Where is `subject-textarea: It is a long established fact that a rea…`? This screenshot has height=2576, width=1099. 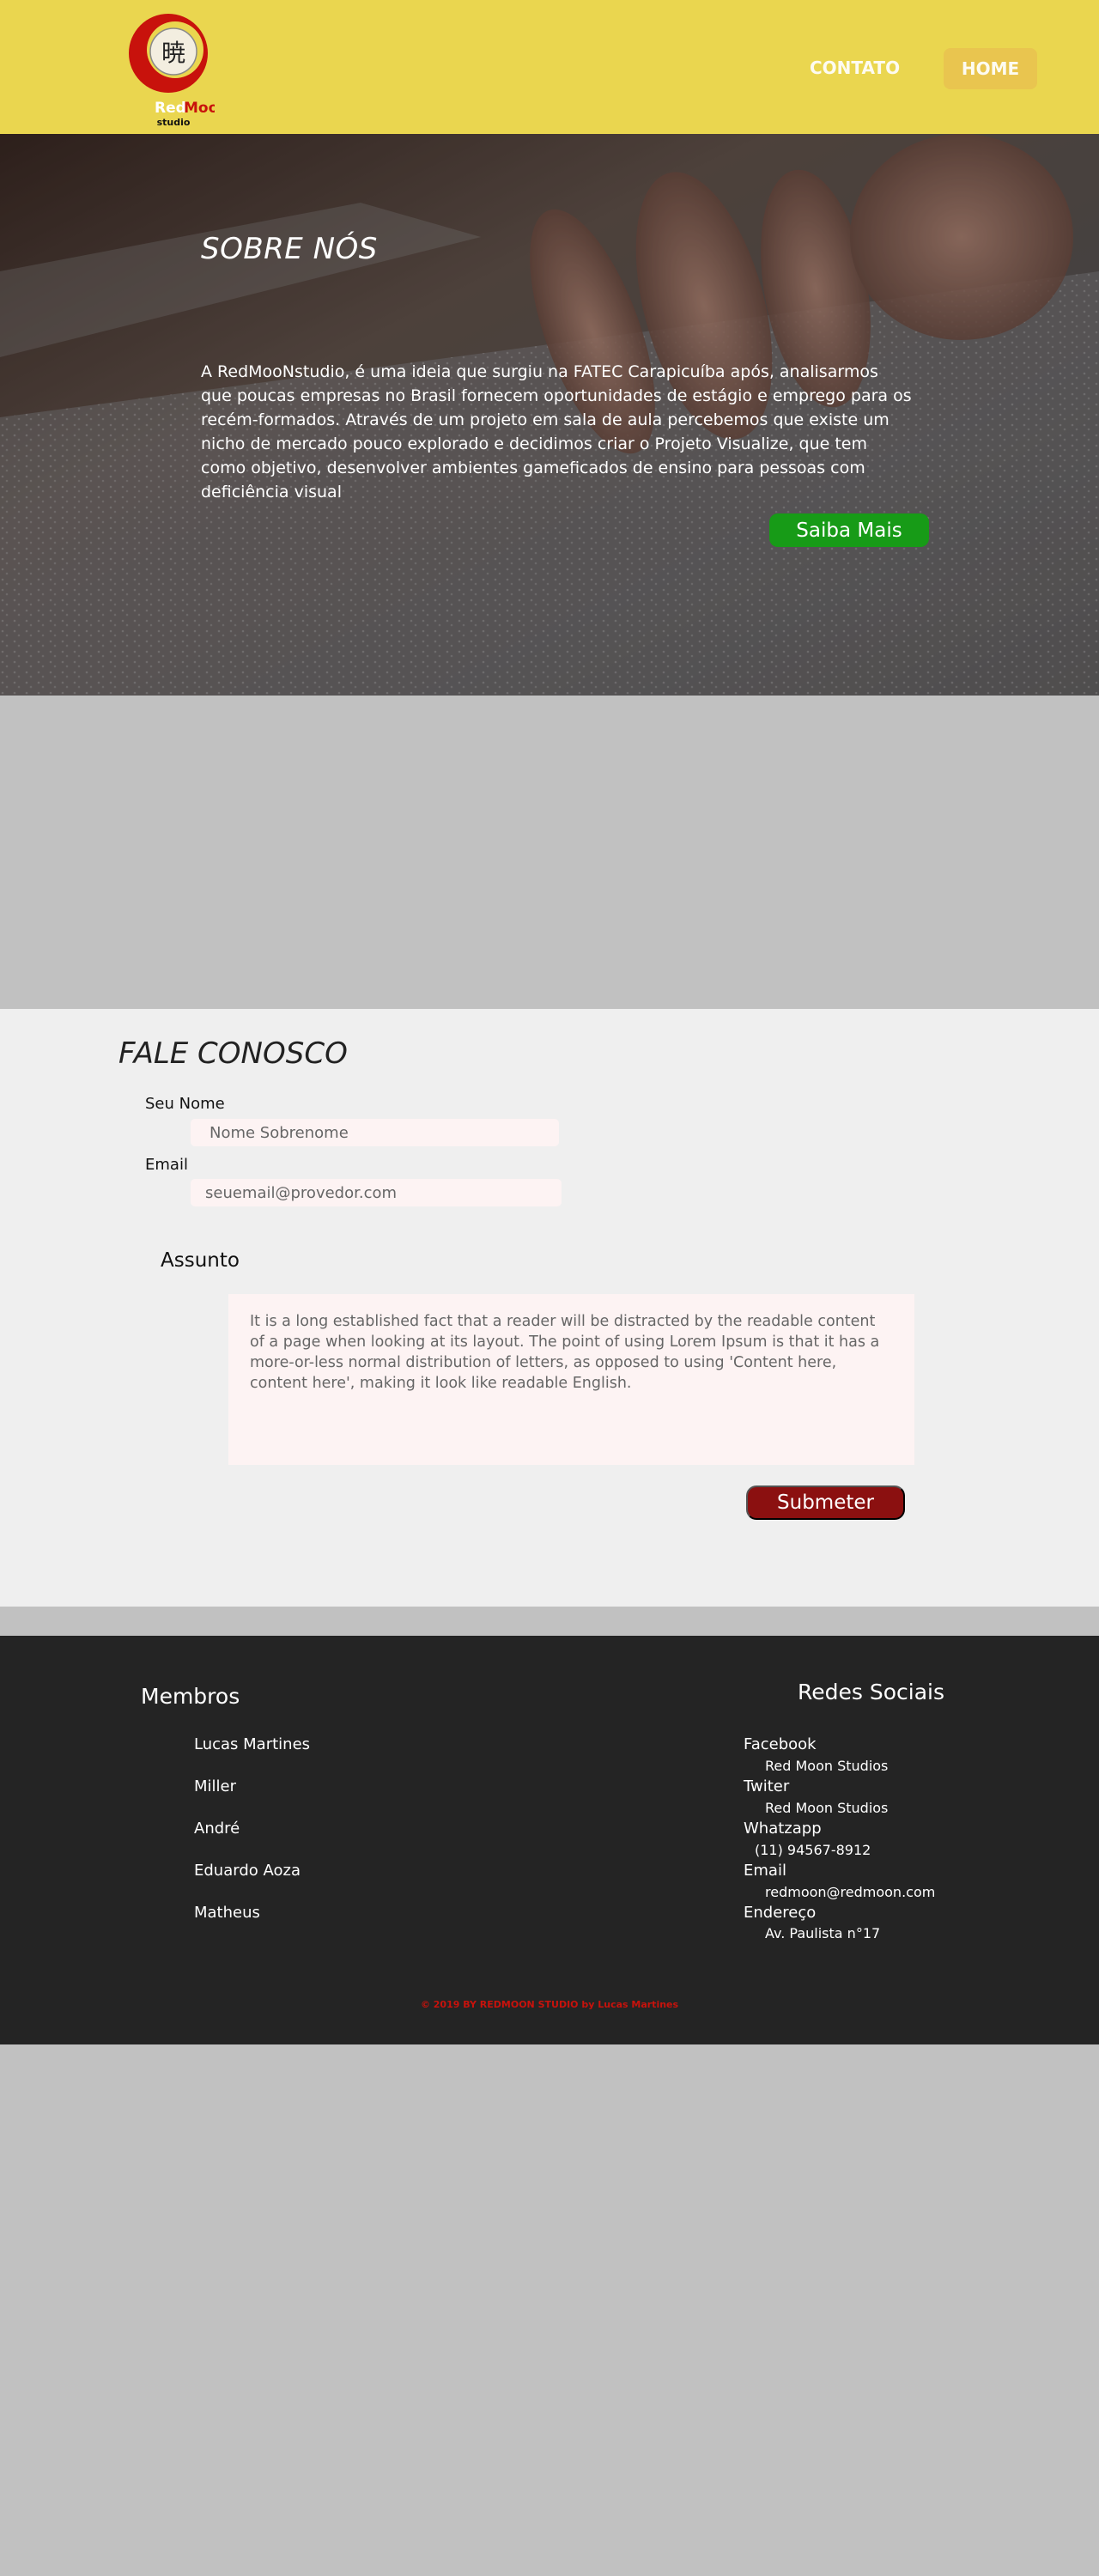
subject-textarea: It is a long established fact that a rea… is located at coordinates (571, 1379).